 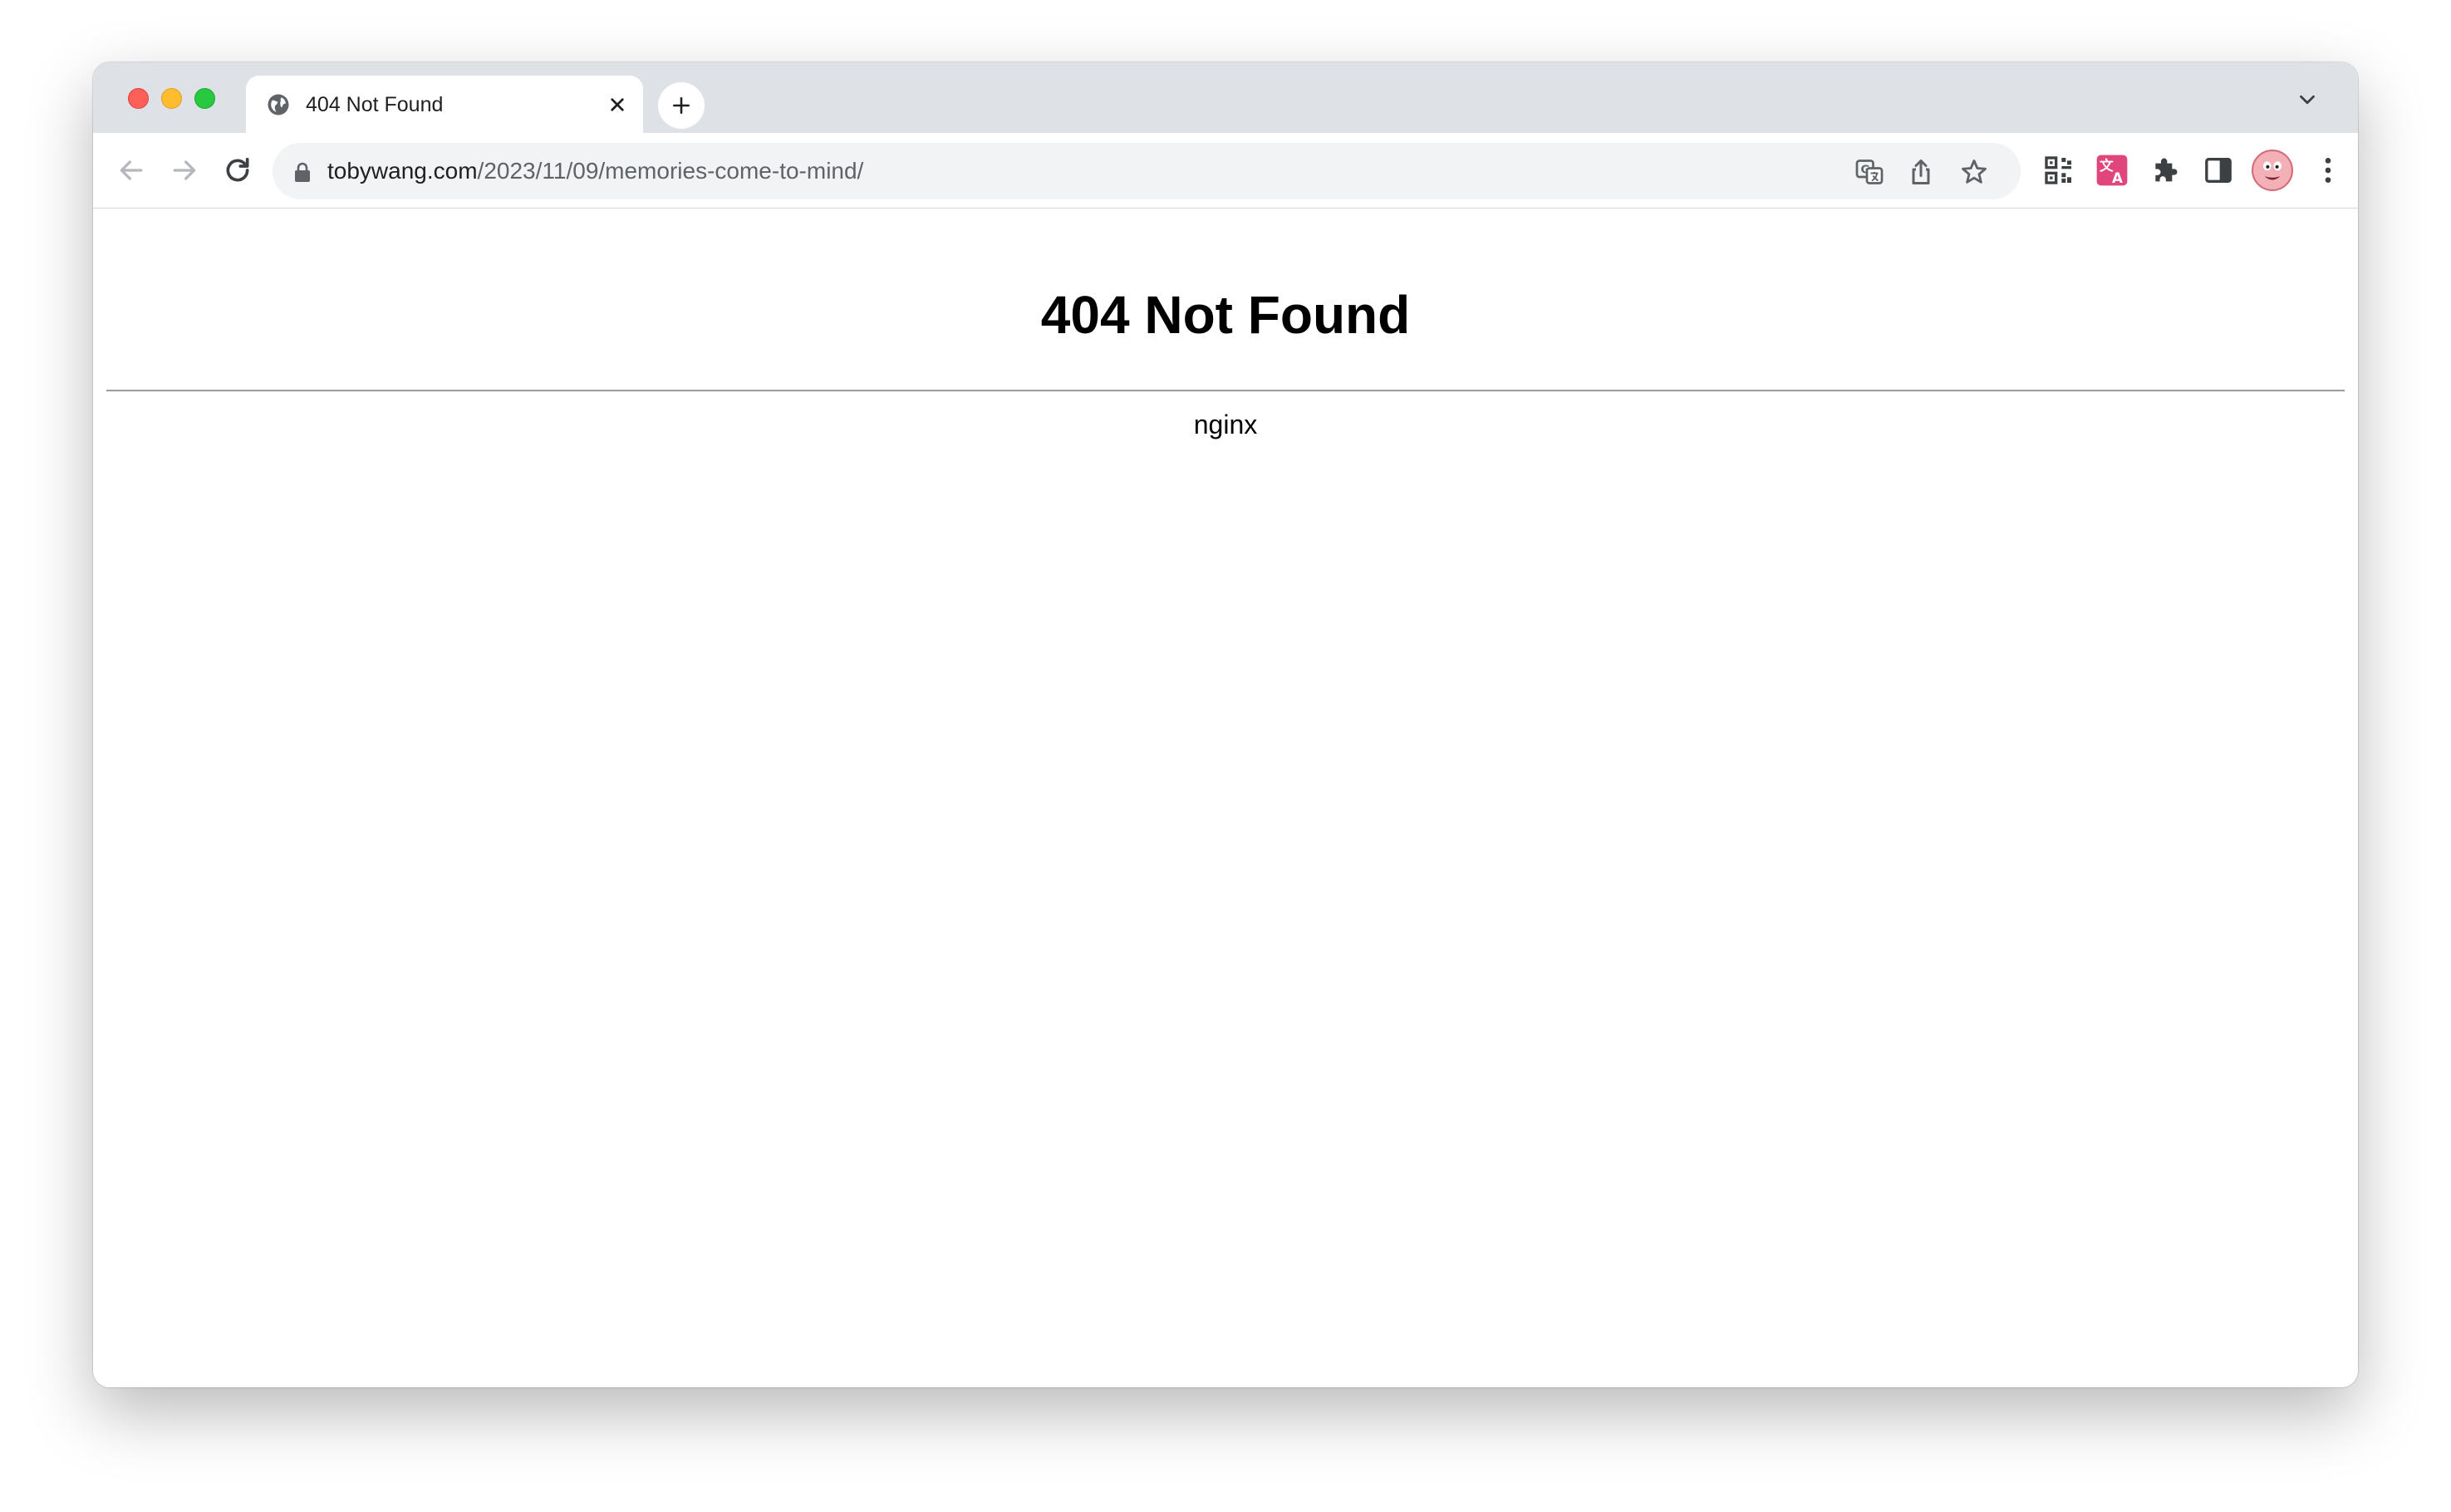 What do you see at coordinates (2165, 171) in the screenshot?
I see `puzzle-icon` at bounding box center [2165, 171].